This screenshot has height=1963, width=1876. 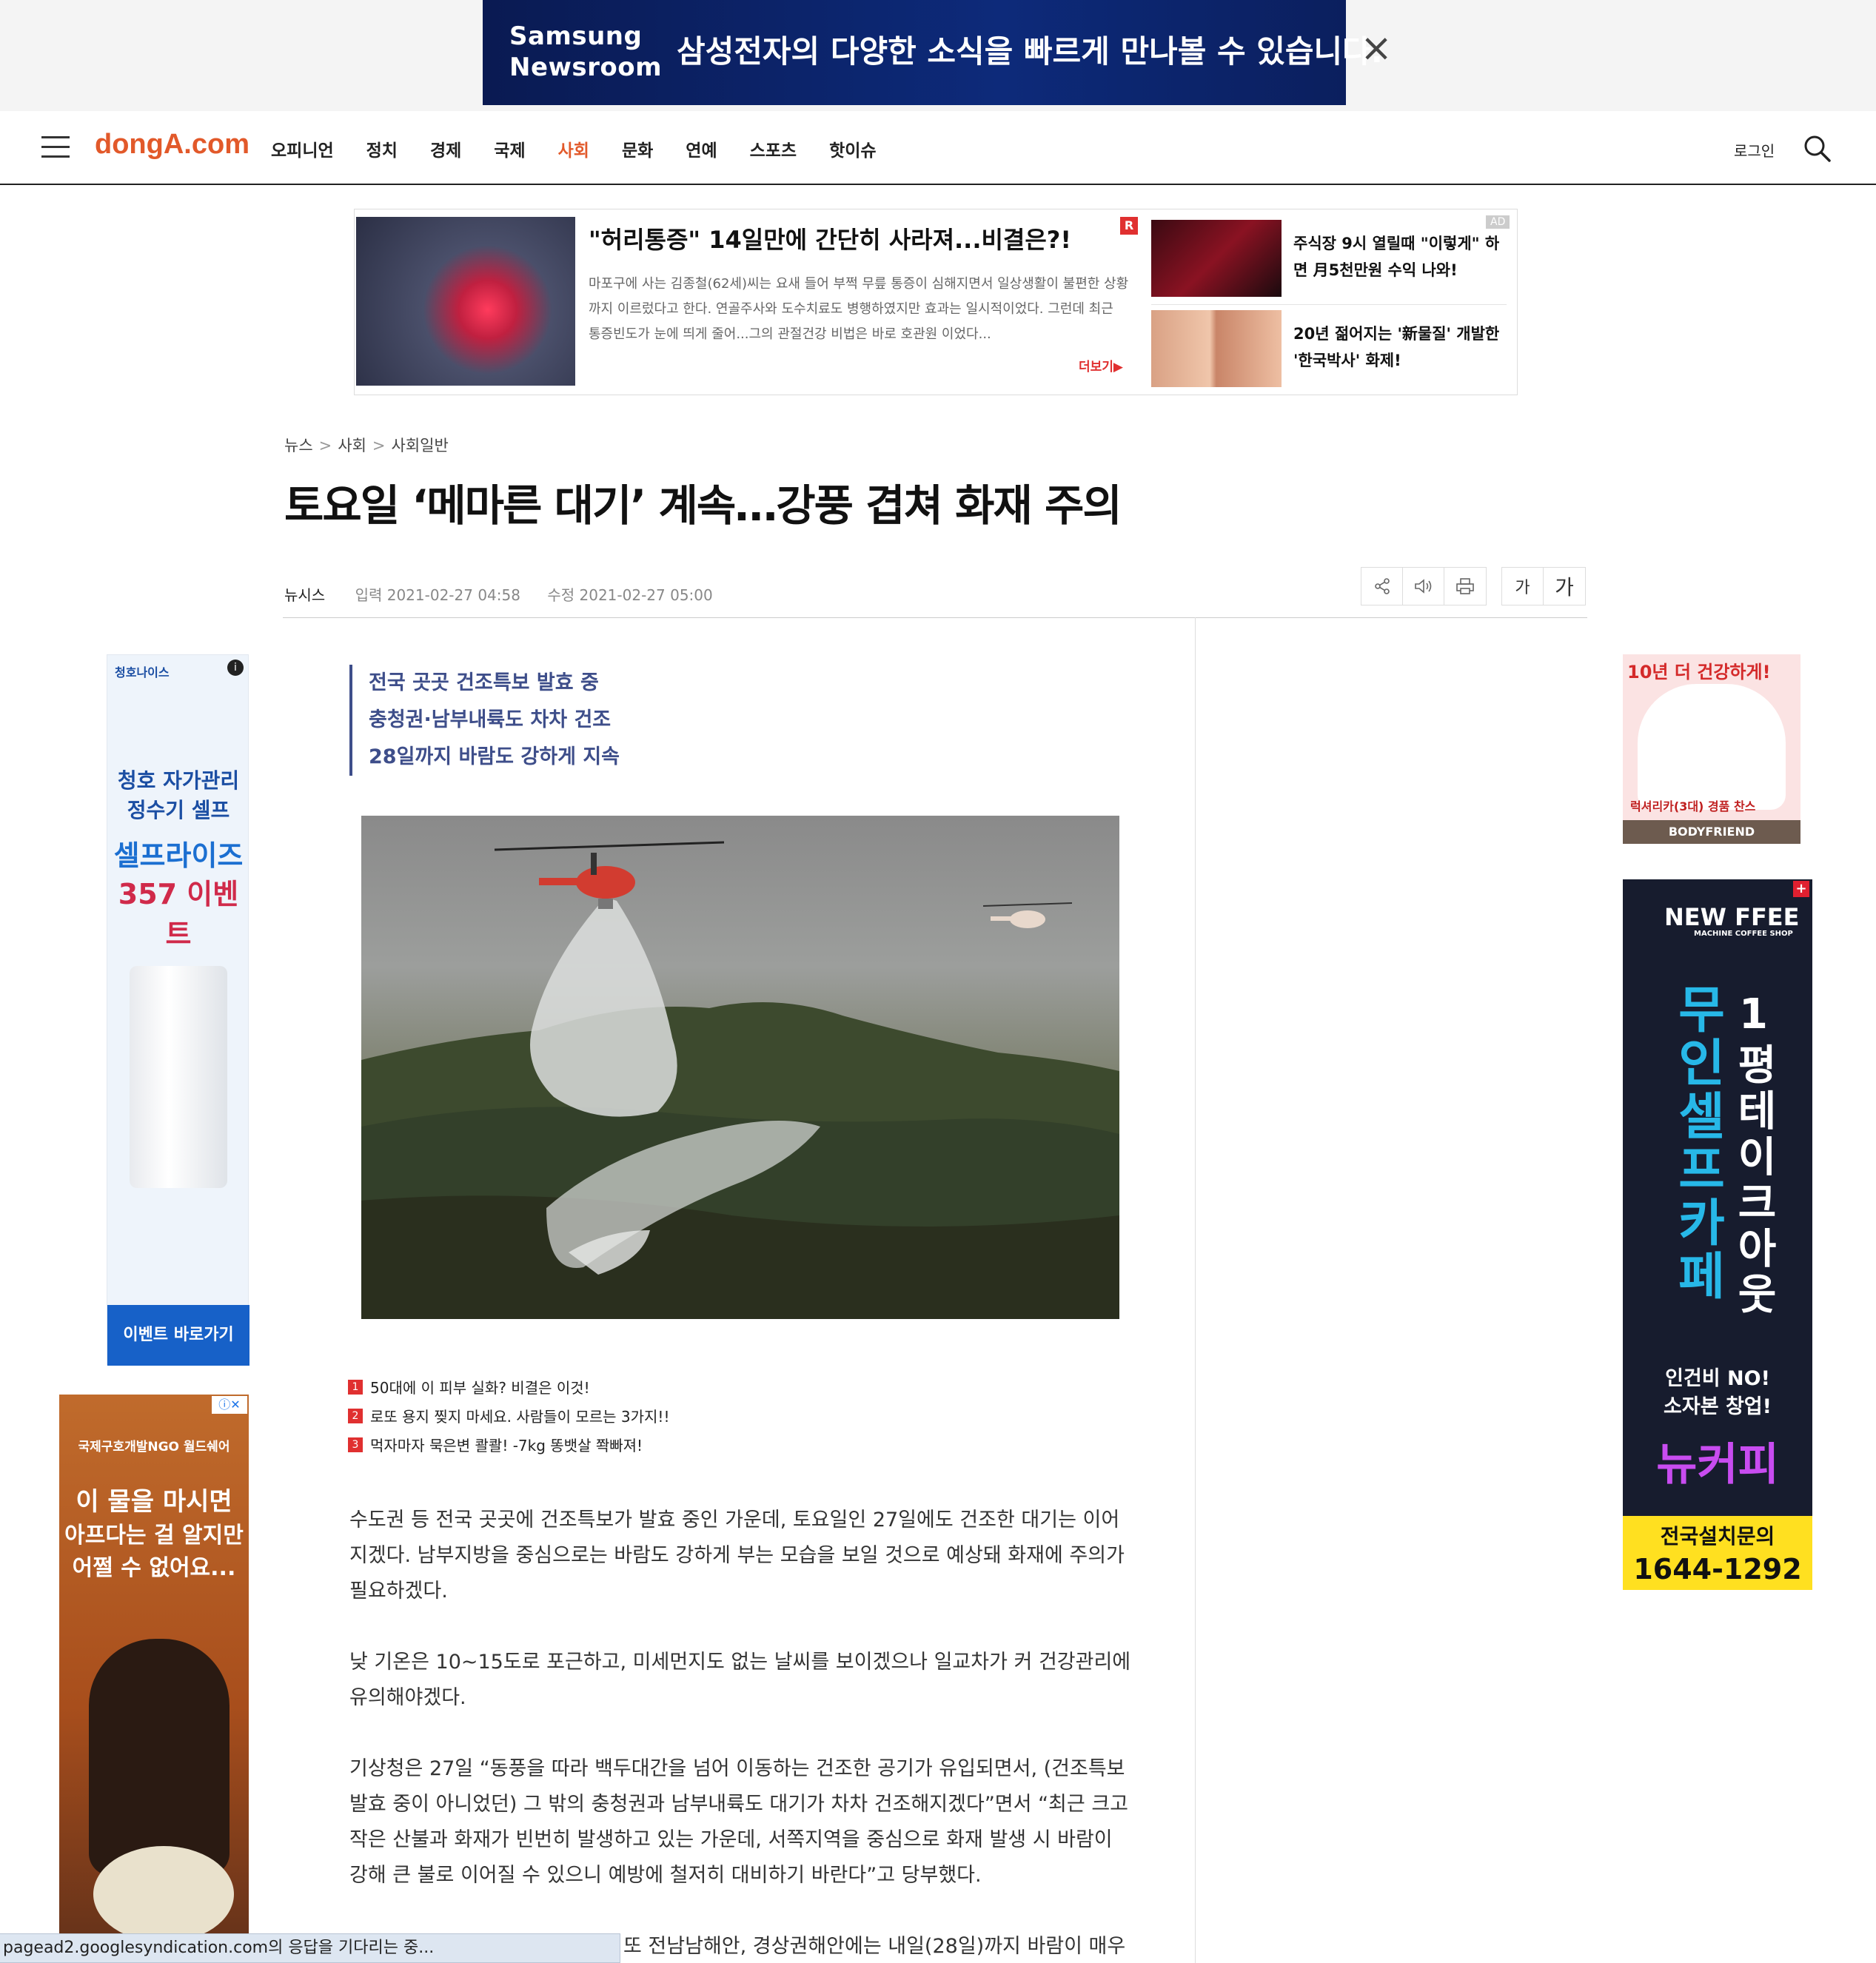 What do you see at coordinates (352, 445) in the screenshot?
I see `breadcrumb-society: 사회` at bounding box center [352, 445].